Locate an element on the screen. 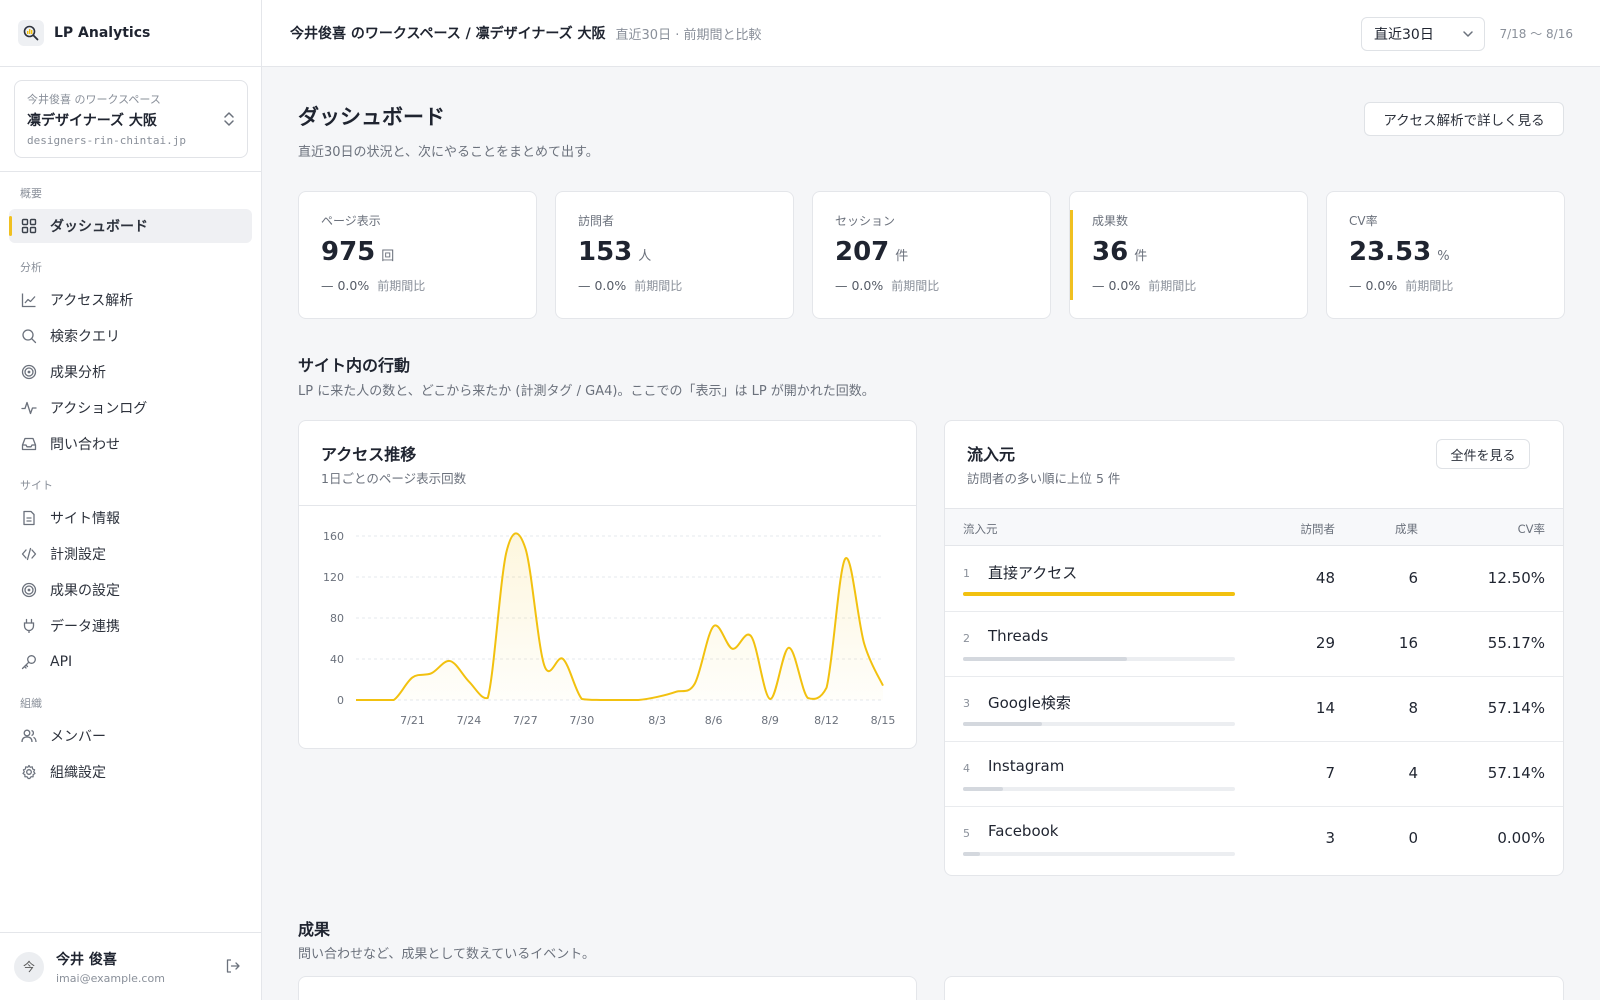 This screenshot has height=1000, width=1600. table-row: 4 Instagram 7 4 57.14% is located at coordinates (1254, 774).